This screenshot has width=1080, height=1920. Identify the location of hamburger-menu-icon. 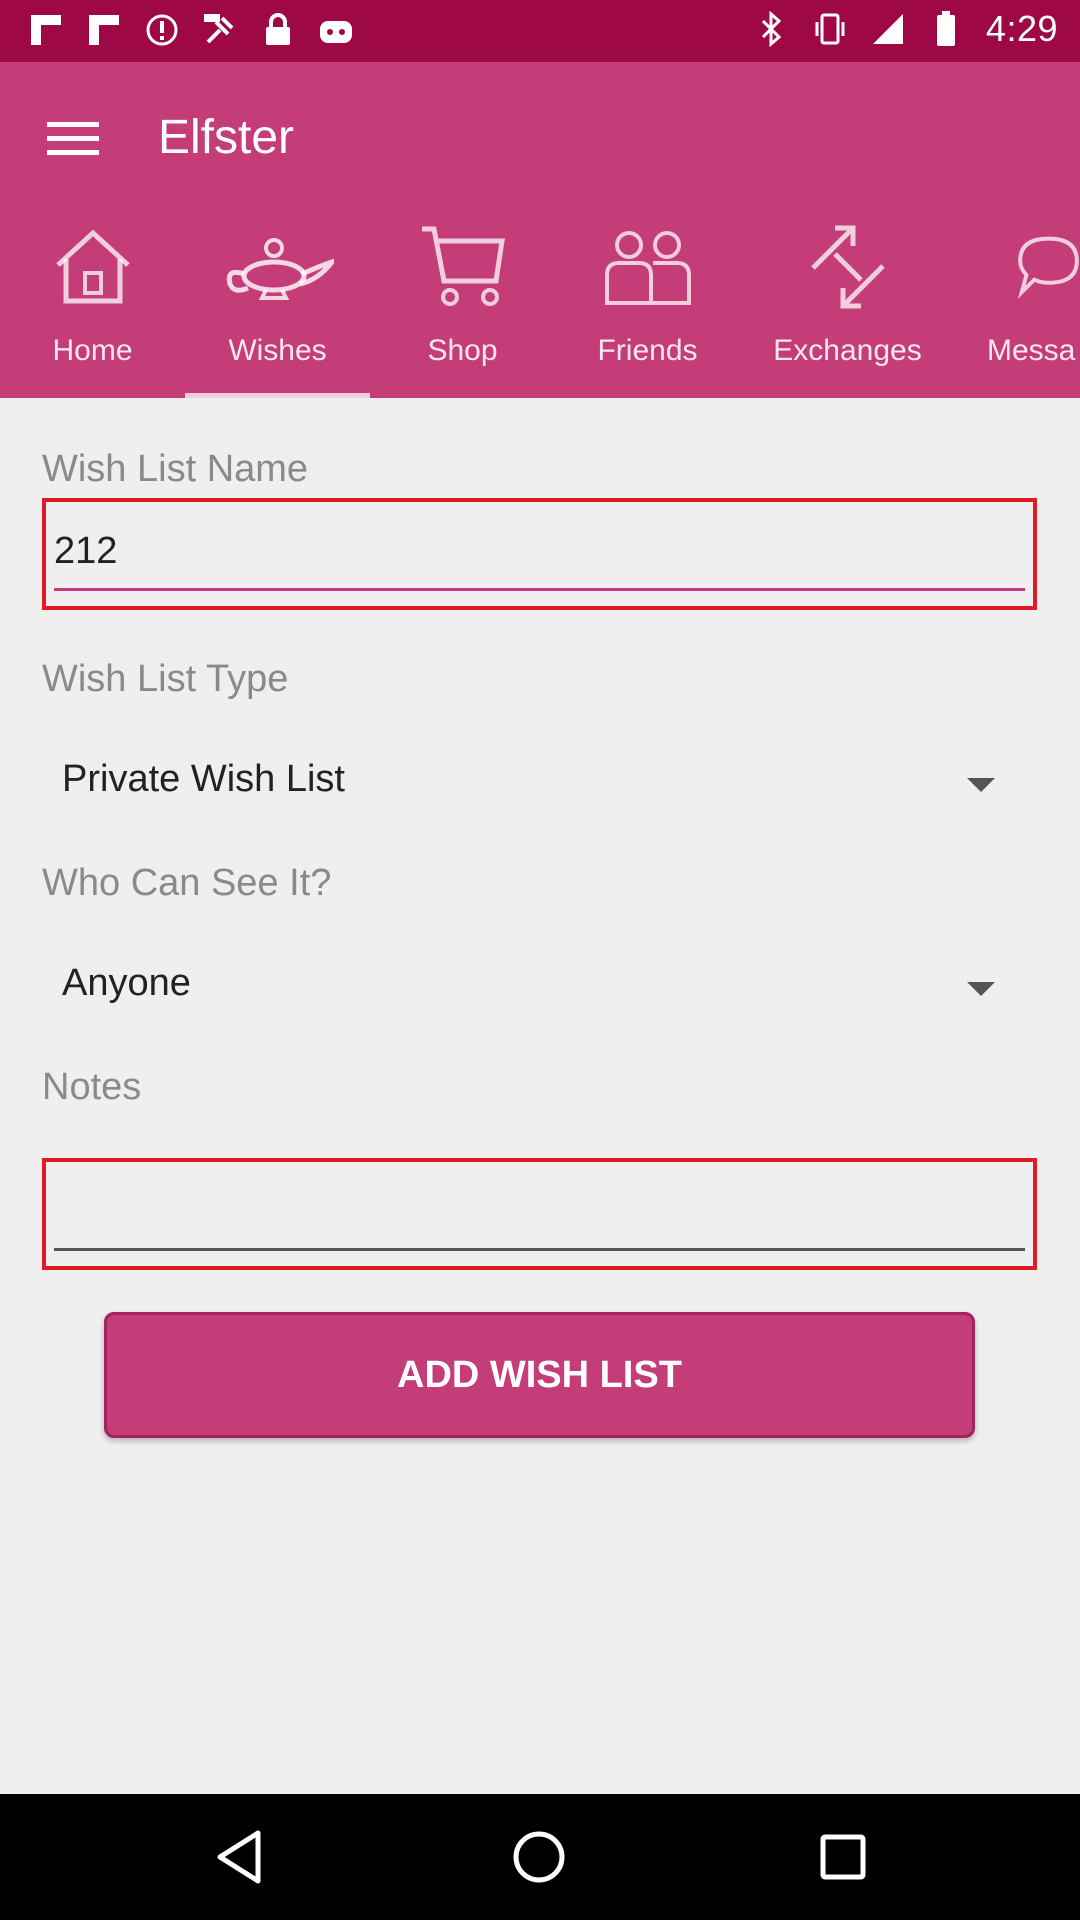
(73, 138).